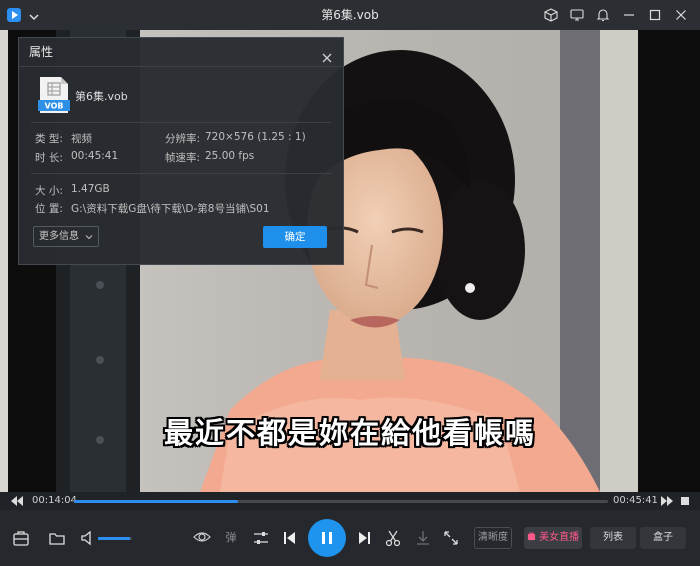  I want to click on subtitle-text: 最近不都是妳在給他看帳嗎, so click(349, 433).